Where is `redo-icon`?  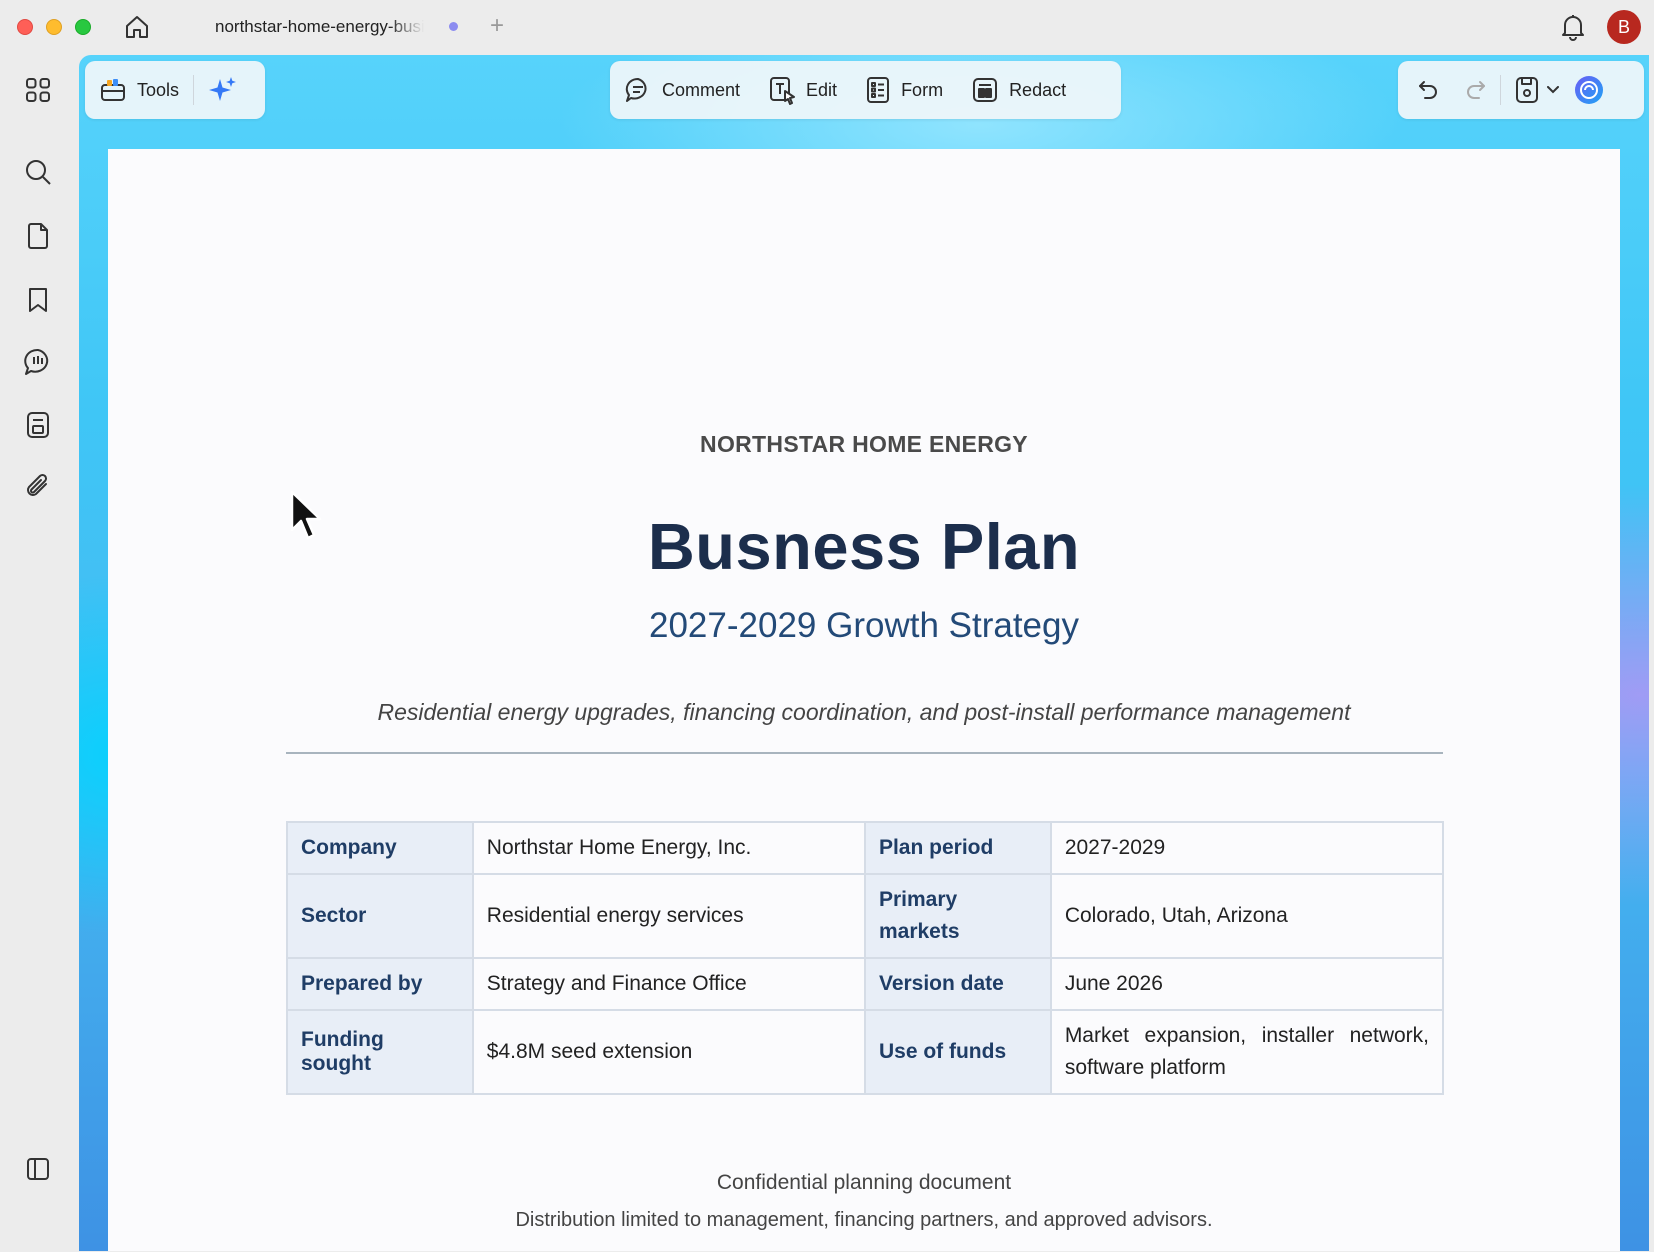 redo-icon is located at coordinates (1476, 90).